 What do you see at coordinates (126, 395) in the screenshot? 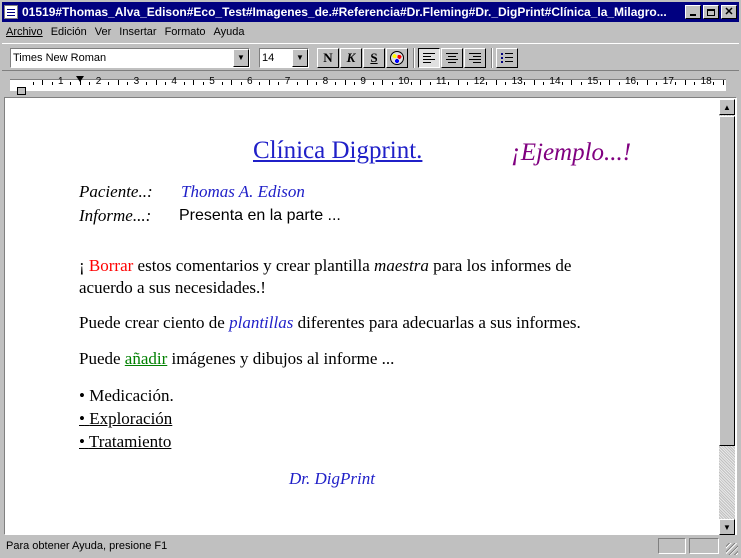
I see `bullet-item-medication: • Medicación.` at bounding box center [126, 395].